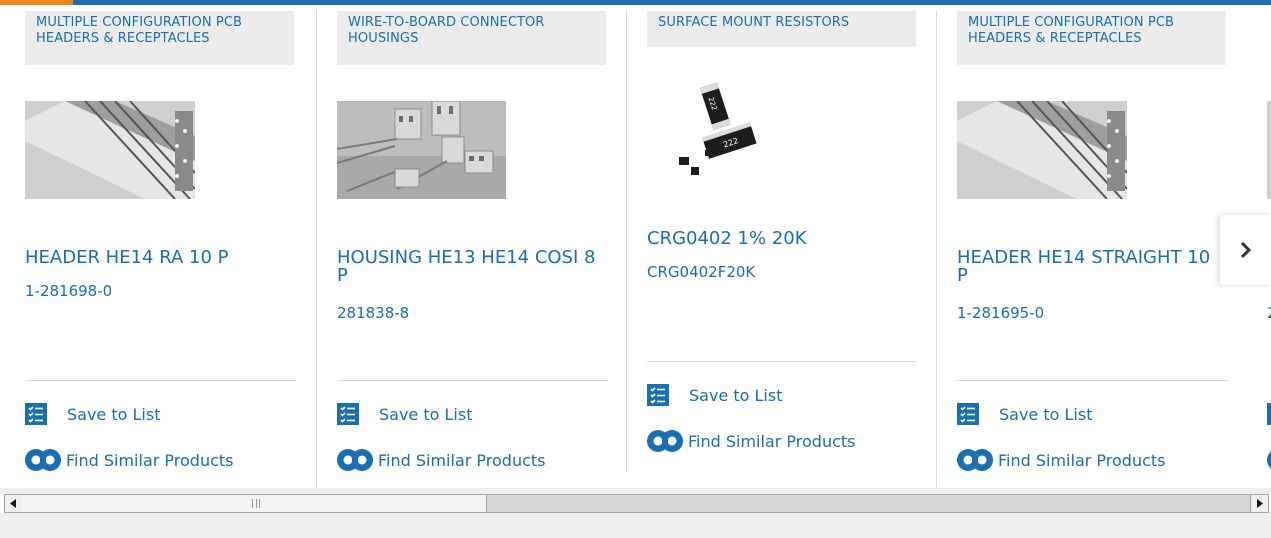 Image resolution: width=1271 pixels, height=538 pixels. I want to click on scrollbar-thumb, so click(254, 503).